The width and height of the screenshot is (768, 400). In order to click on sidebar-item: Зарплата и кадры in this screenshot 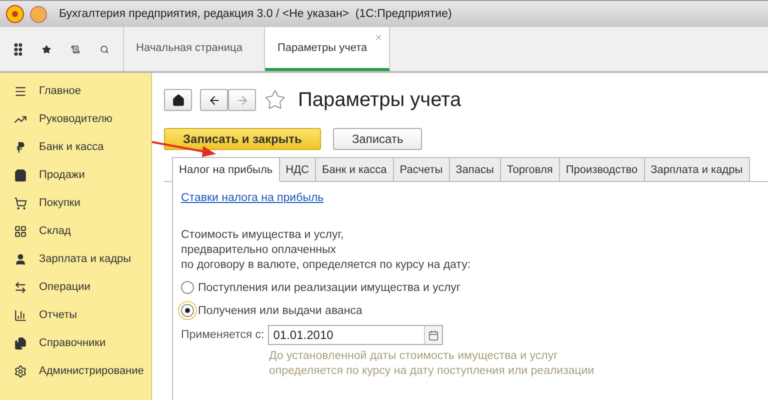, I will do `click(75, 259)`.